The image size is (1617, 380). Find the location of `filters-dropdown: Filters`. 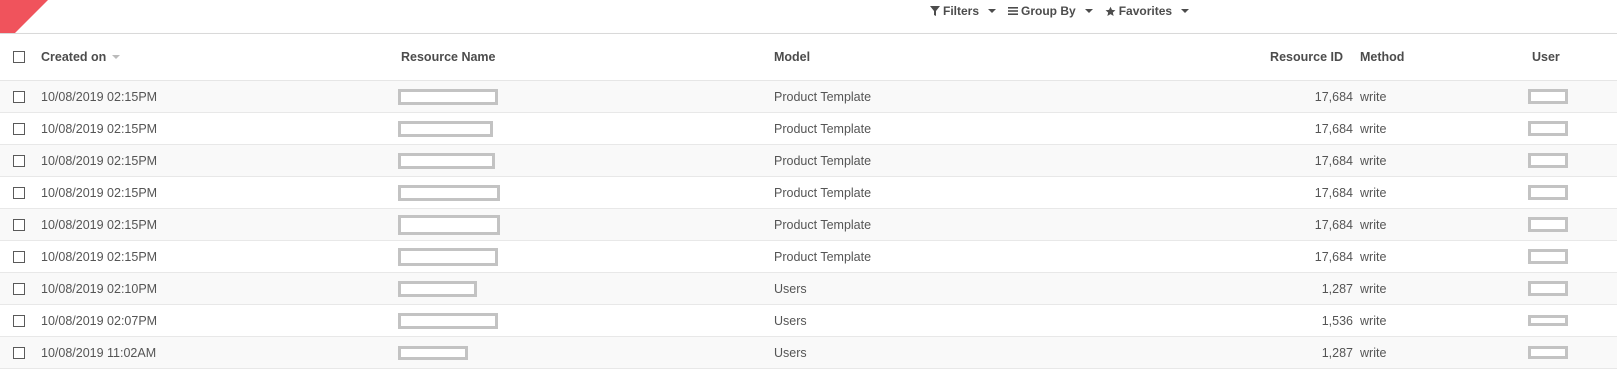

filters-dropdown: Filters is located at coordinates (963, 11).